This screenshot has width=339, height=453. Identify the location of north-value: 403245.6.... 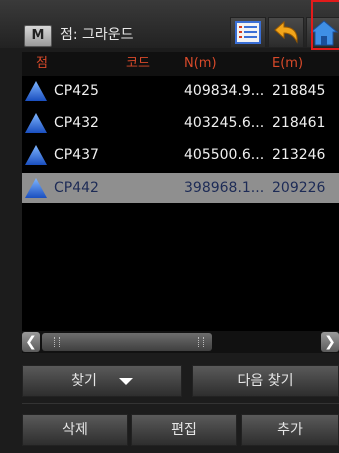
(224, 123).